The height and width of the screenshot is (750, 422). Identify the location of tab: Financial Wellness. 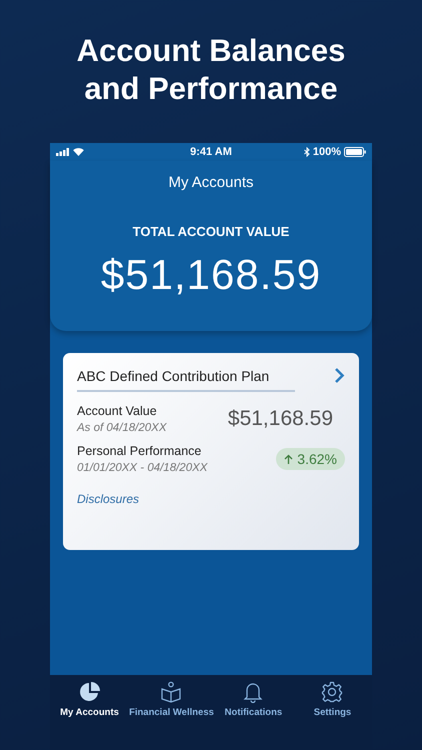
(171, 715).